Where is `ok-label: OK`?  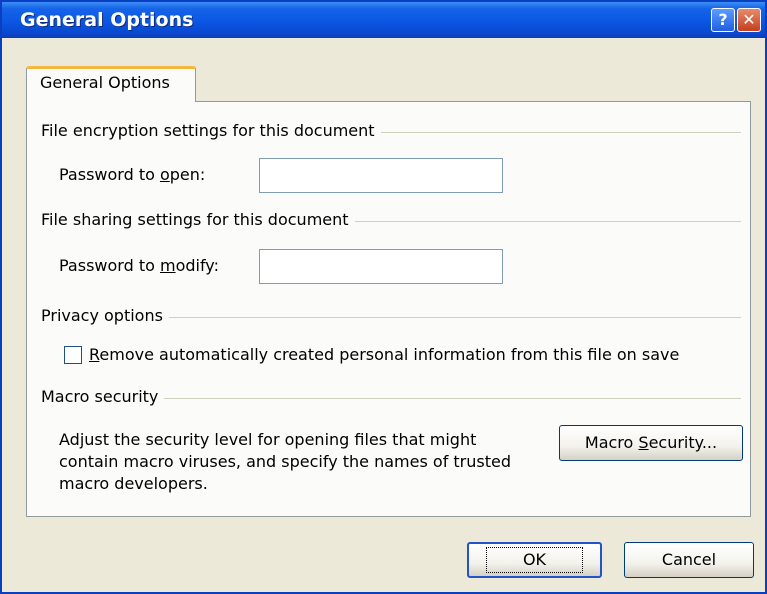
ok-label: OK is located at coordinates (534, 560).